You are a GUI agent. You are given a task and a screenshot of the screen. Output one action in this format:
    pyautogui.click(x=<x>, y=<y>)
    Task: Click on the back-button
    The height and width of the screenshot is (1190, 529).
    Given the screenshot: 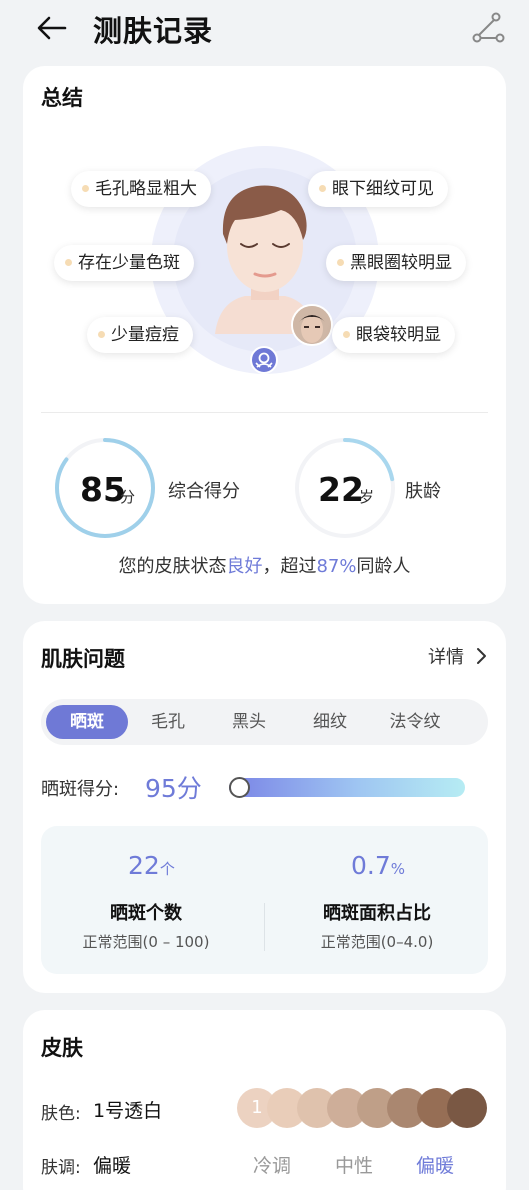 What is the action you would take?
    pyautogui.click(x=52, y=28)
    